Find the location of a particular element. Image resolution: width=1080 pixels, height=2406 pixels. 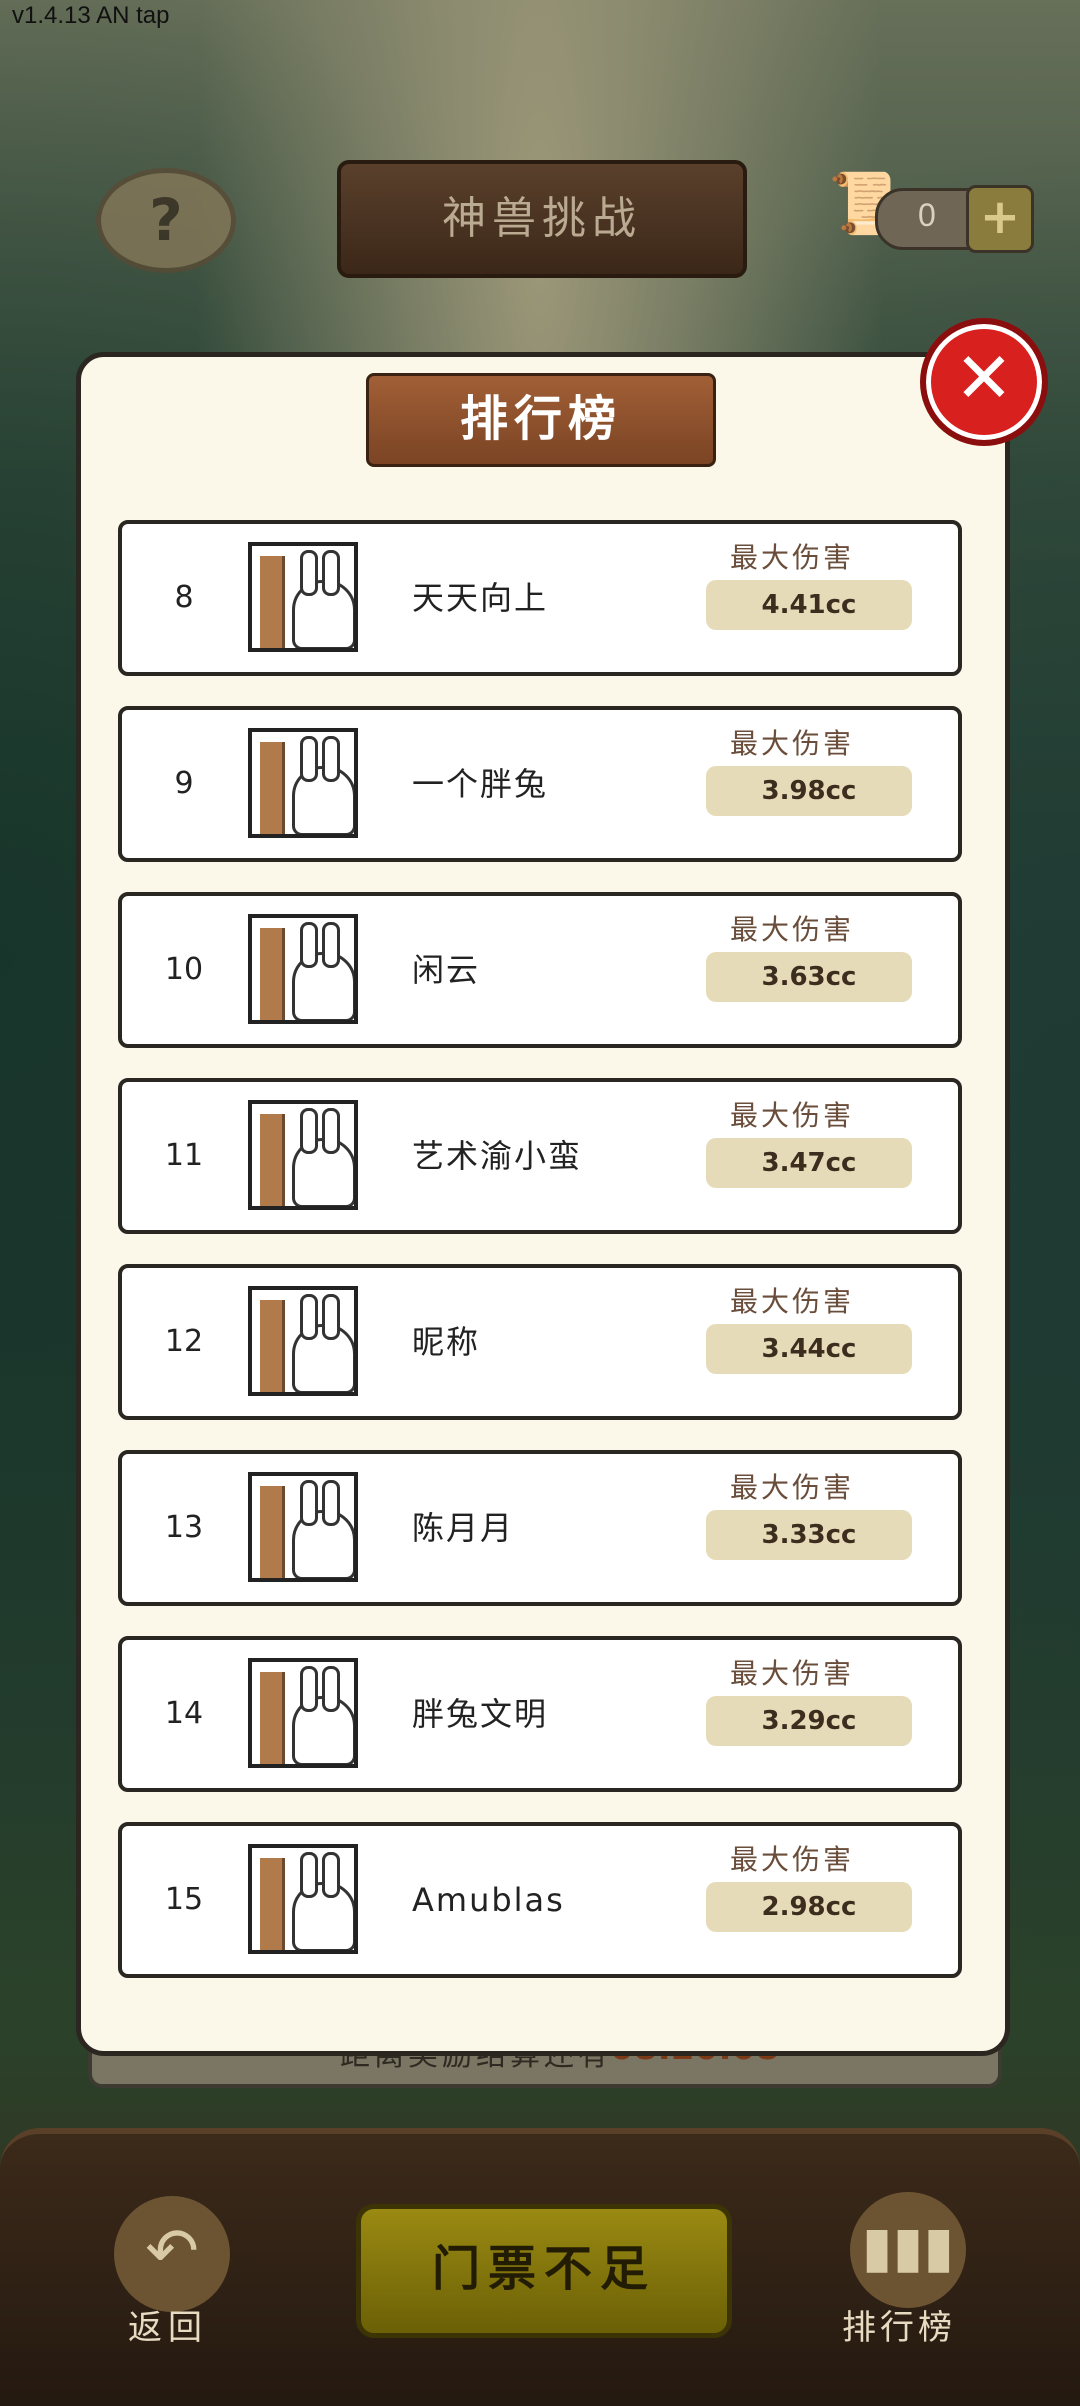

leaderboard-row: 14 胖兔文明 最大伤害 3.29cc is located at coordinates (540, 1714).